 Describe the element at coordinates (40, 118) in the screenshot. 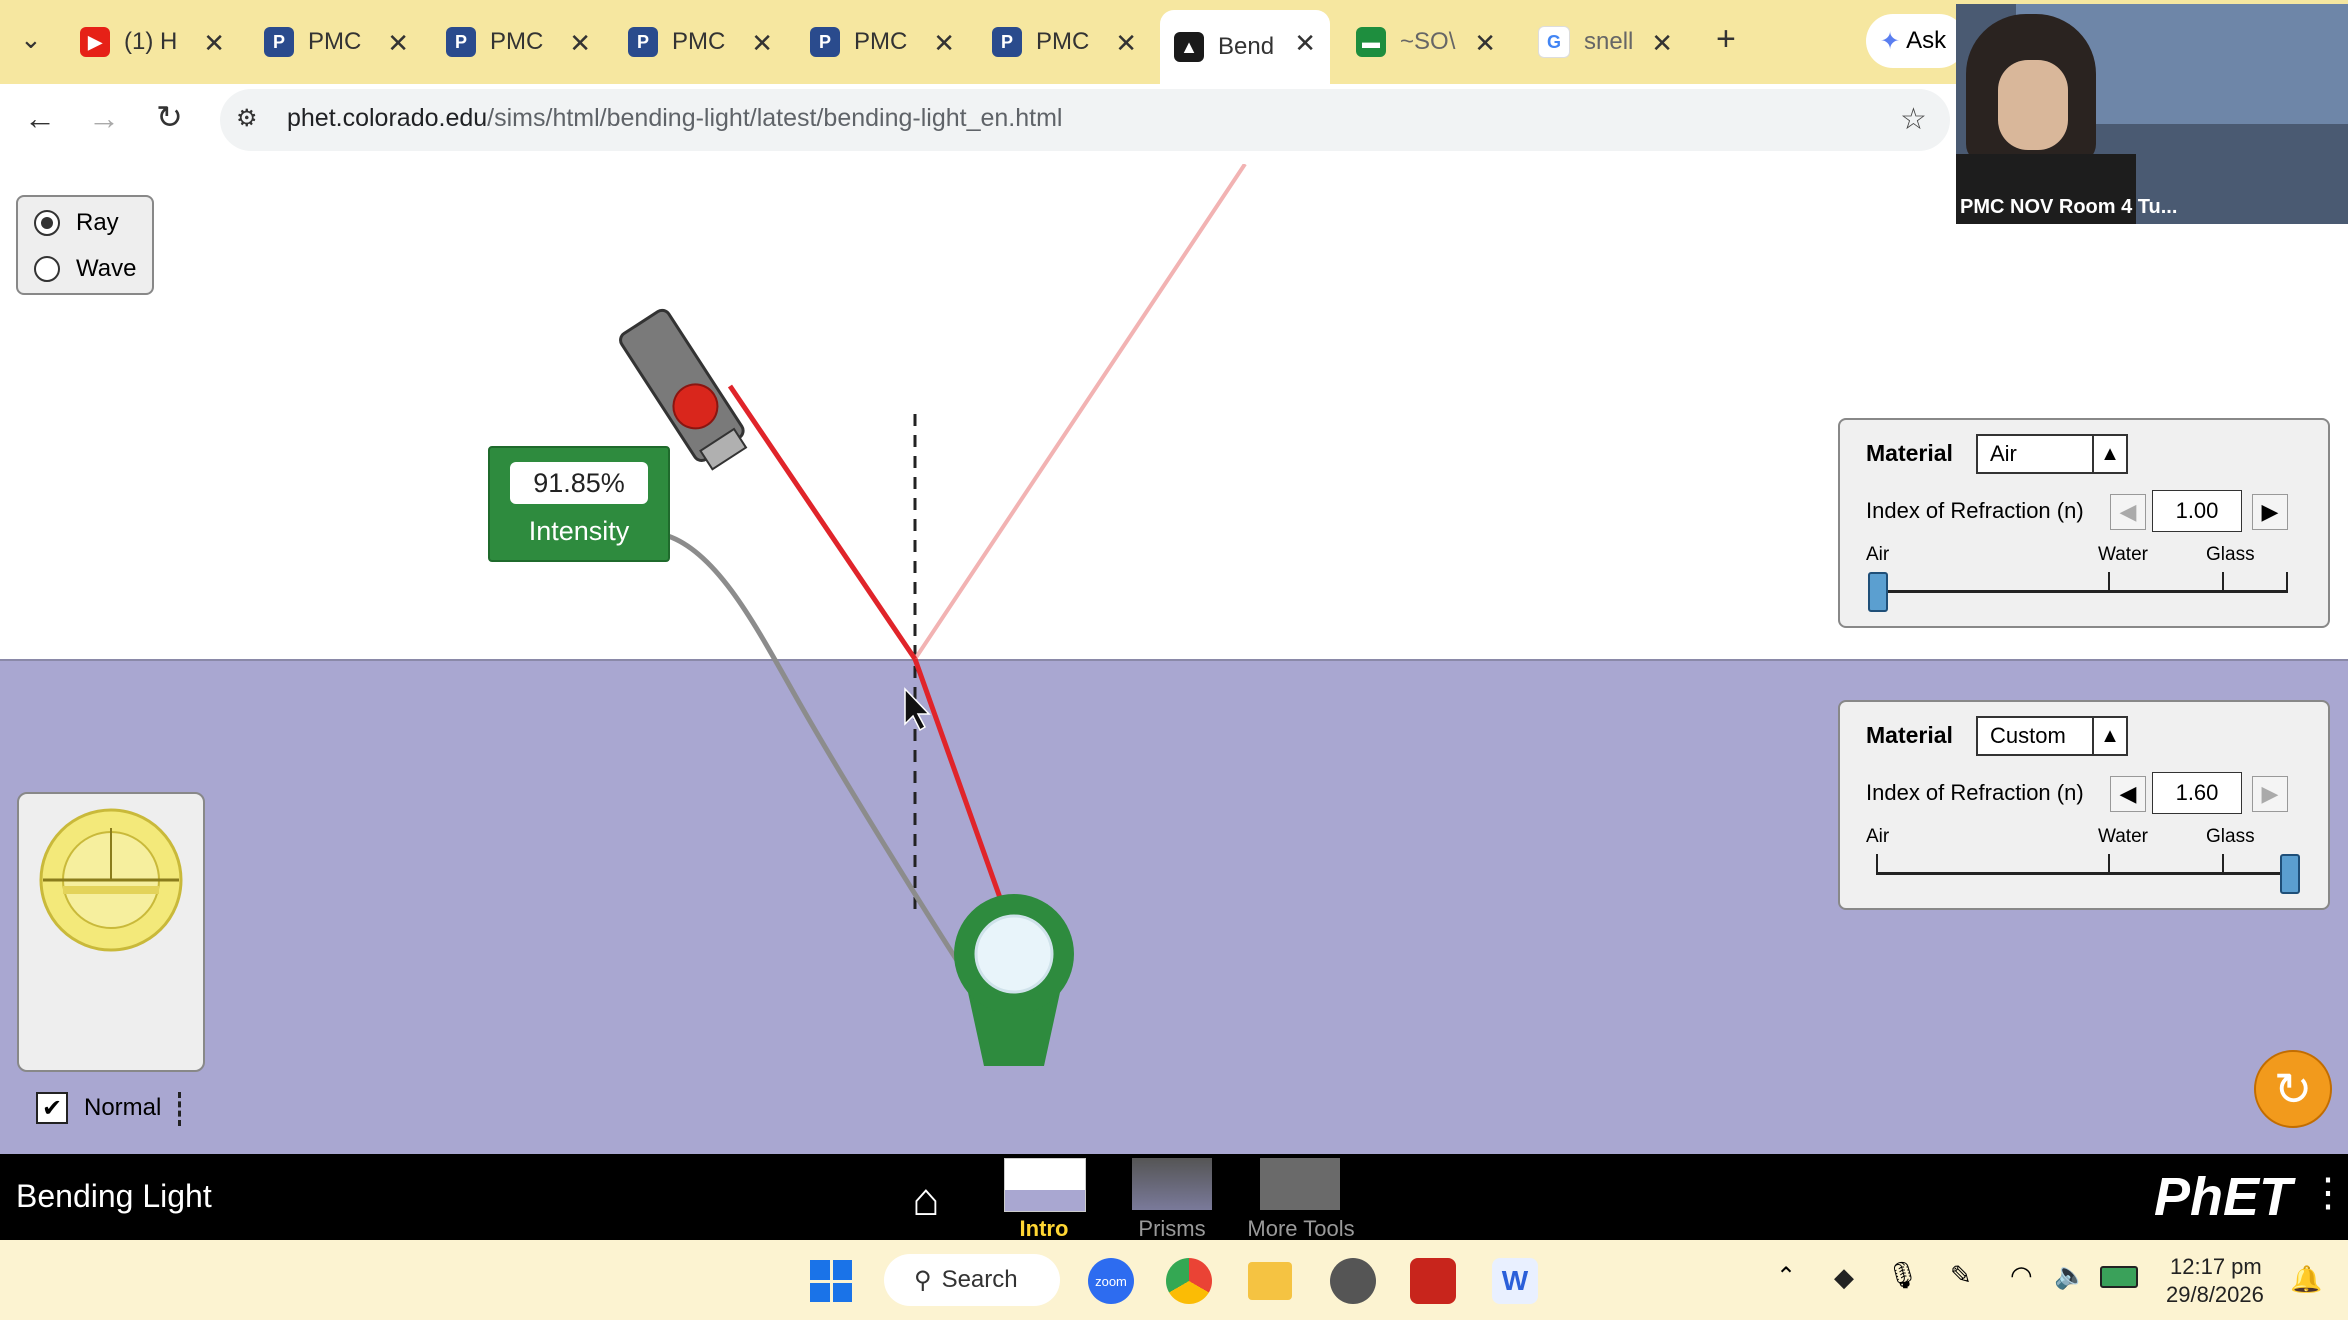

I see `back-icon: ←` at that location.